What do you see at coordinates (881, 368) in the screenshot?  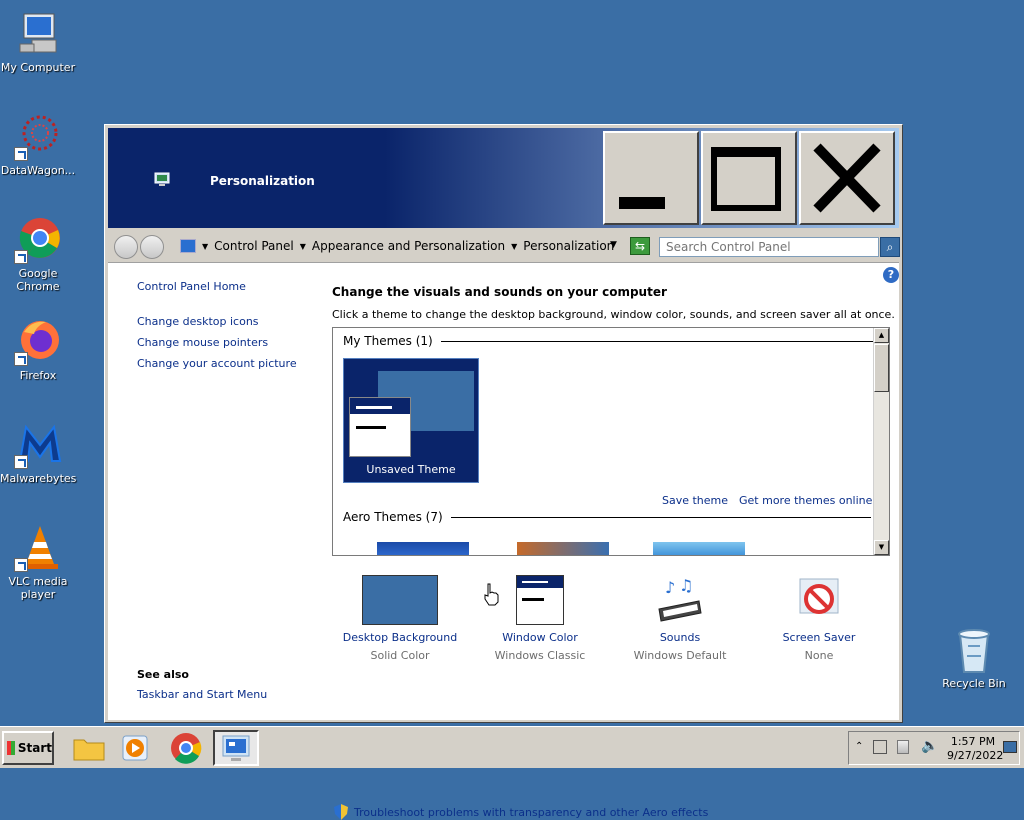 I see `scroll-thumb` at bounding box center [881, 368].